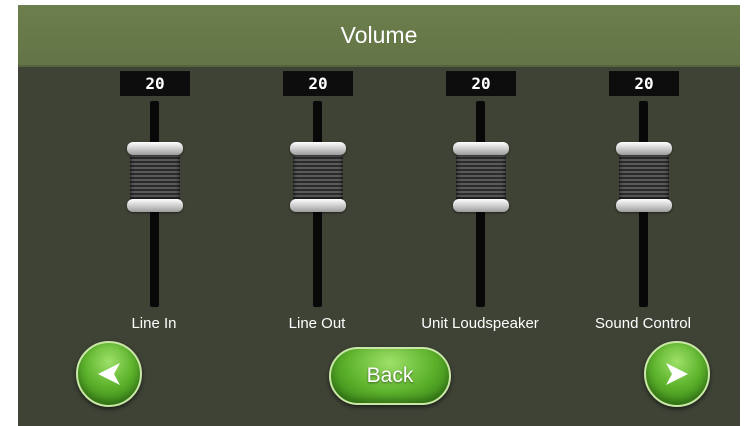  I want to click on channel-label: Line In, so click(154, 323).